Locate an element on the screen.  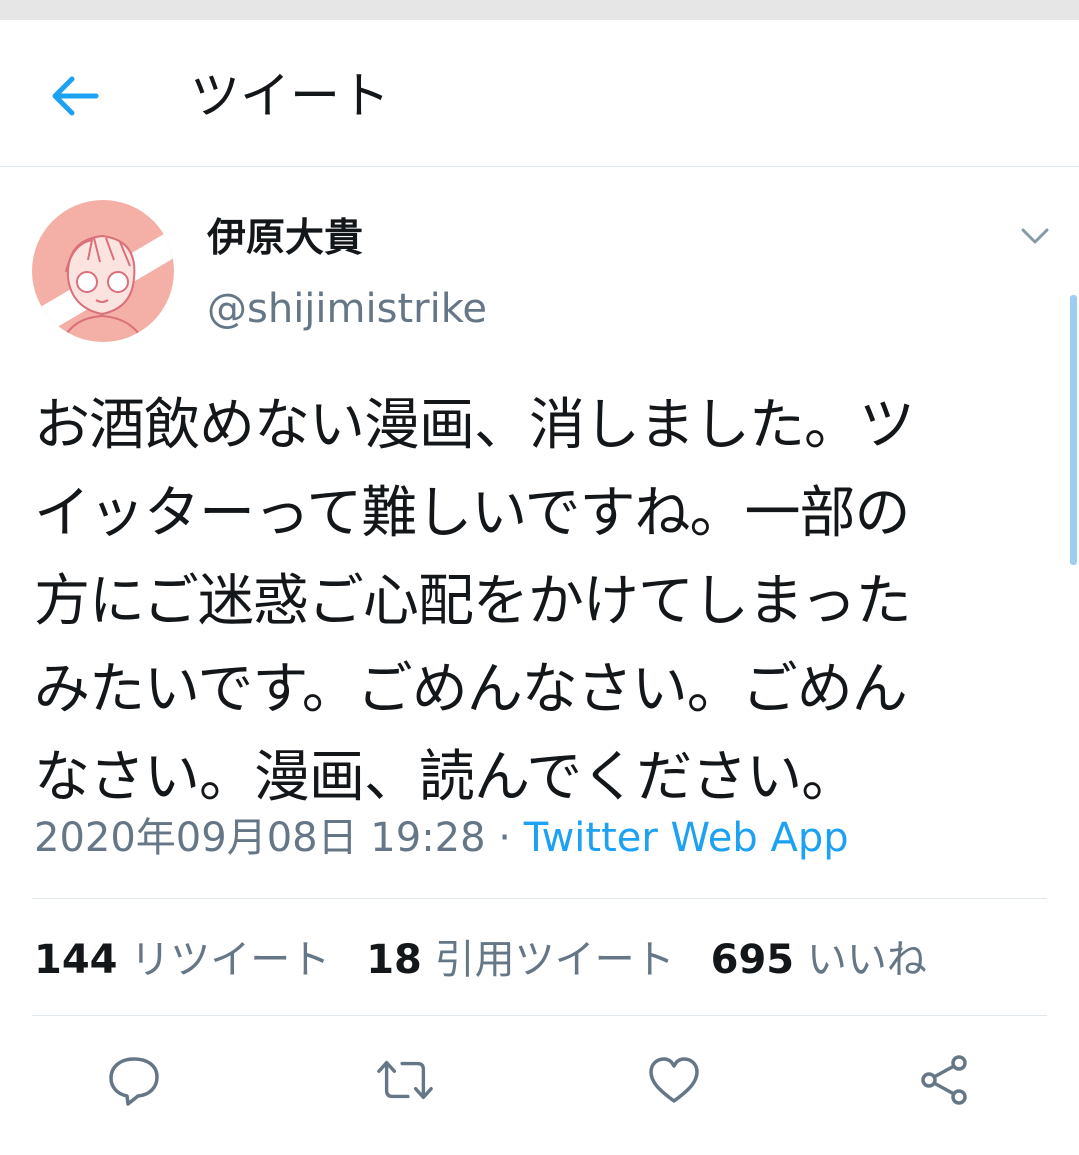
likes-stat: 695 いいね is located at coordinates (819, 960).